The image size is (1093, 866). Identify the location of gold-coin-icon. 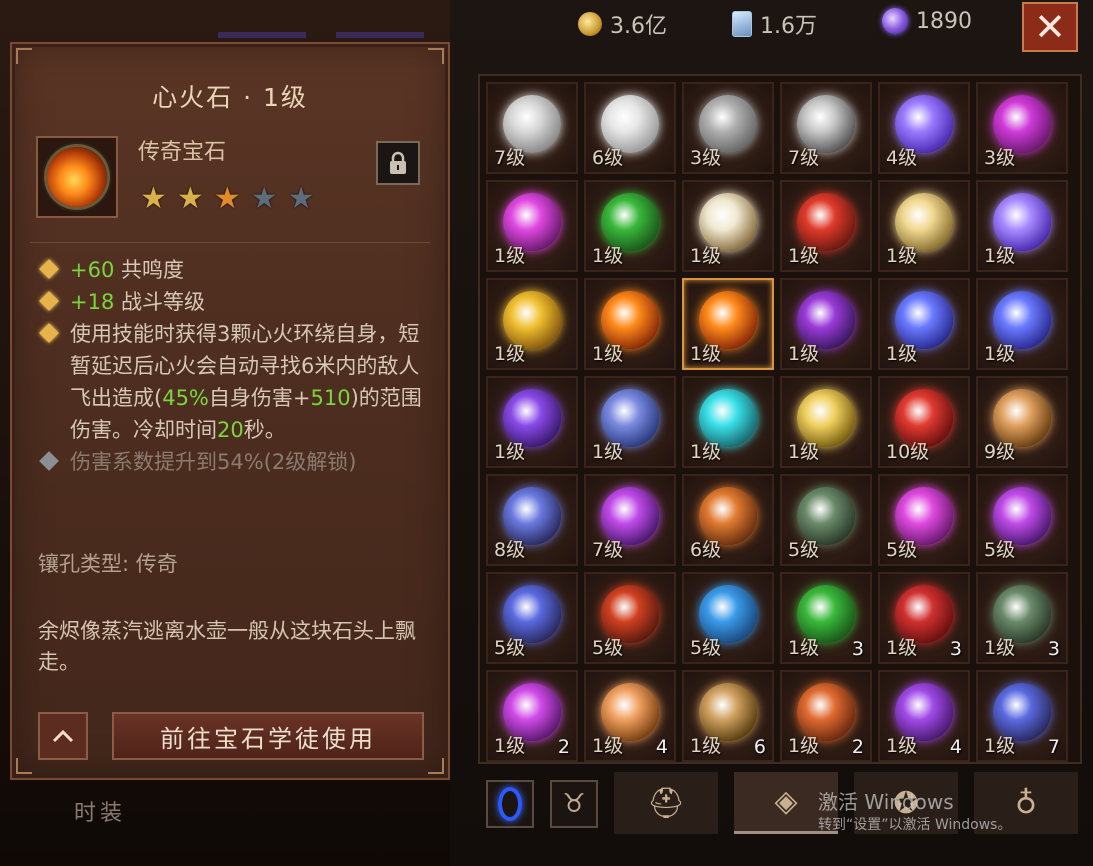
(590, 24).